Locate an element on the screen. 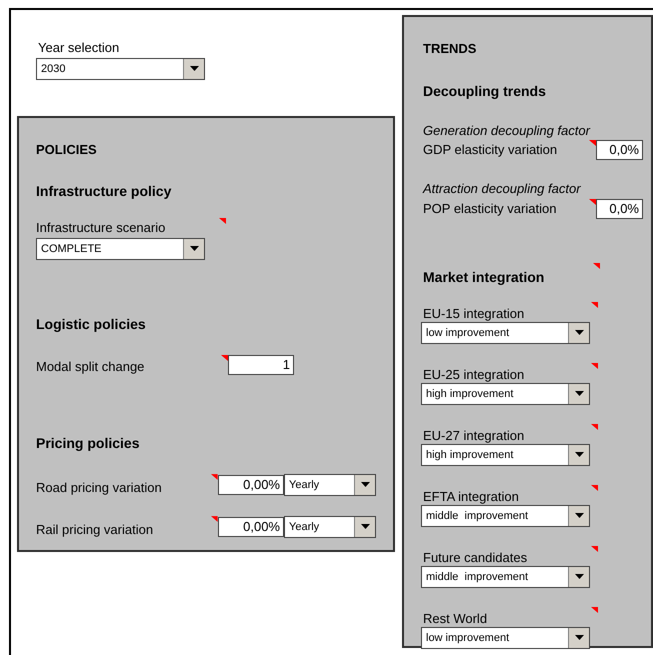 Image resolution: width=653 pixels, height=655 pixels. field-label: EFTA integration is located at coordinates (471, 496).